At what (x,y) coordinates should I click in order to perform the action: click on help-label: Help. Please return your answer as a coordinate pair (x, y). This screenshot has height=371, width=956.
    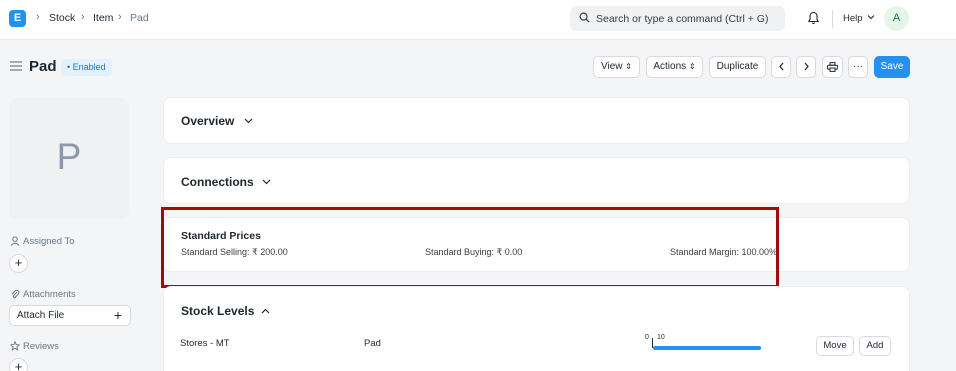
    Looking at the image, I should click on (853, 18).